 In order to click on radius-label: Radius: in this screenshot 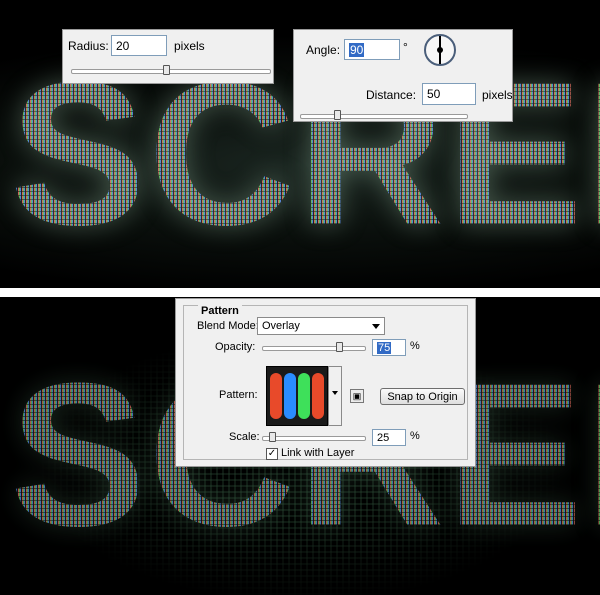, I will do `click(88, 46)`.